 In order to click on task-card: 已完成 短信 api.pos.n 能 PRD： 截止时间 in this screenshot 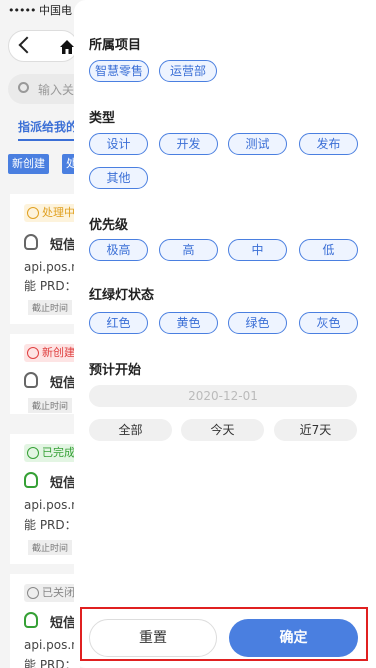, I will do `click(45, 499)`.